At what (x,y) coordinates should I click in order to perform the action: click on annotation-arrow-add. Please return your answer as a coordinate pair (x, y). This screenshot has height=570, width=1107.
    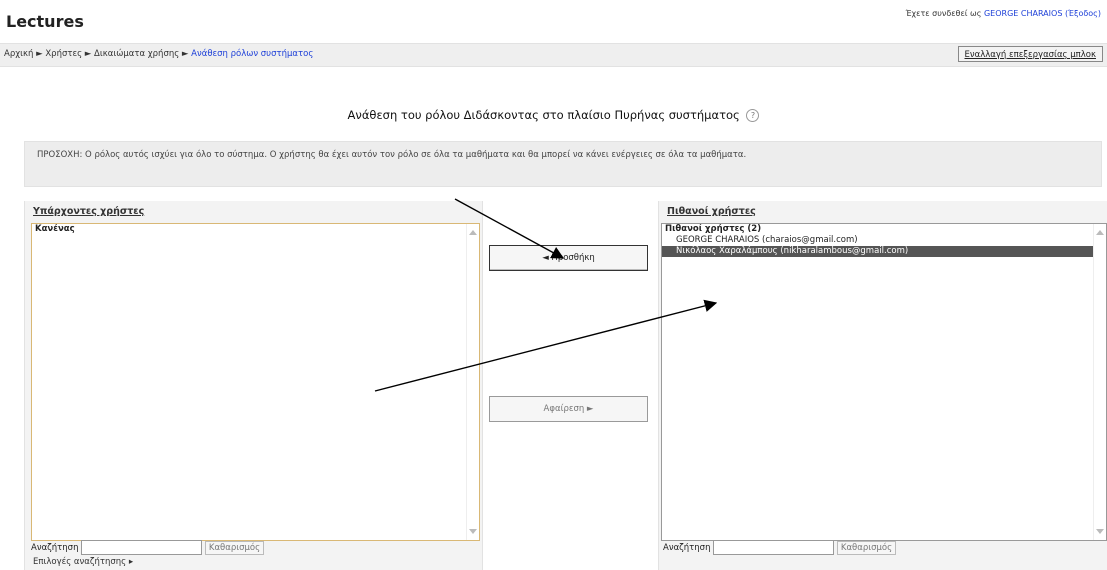
    Looking at the image, I should click on (509, 228).